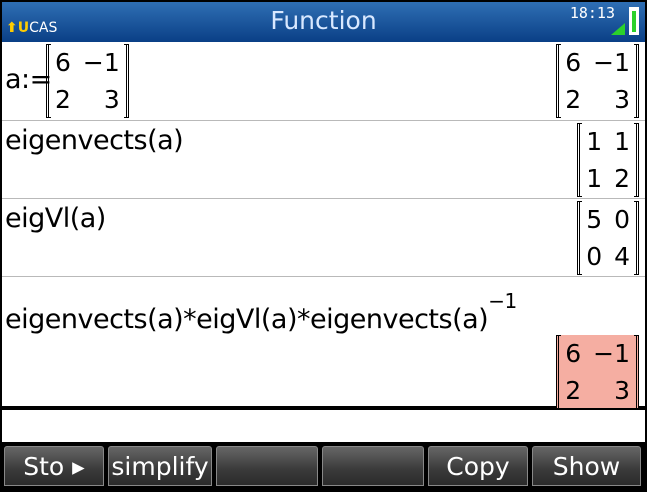 This screenshot has width=647, height=492. I want to click on input-text: a:=, so click(28, 79).